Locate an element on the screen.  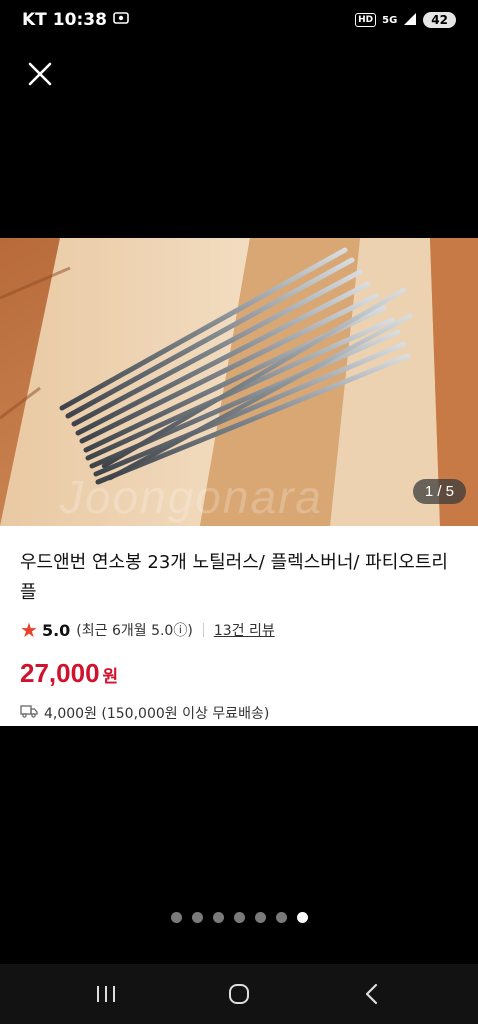
back-button is located at coordinates (372, 994).